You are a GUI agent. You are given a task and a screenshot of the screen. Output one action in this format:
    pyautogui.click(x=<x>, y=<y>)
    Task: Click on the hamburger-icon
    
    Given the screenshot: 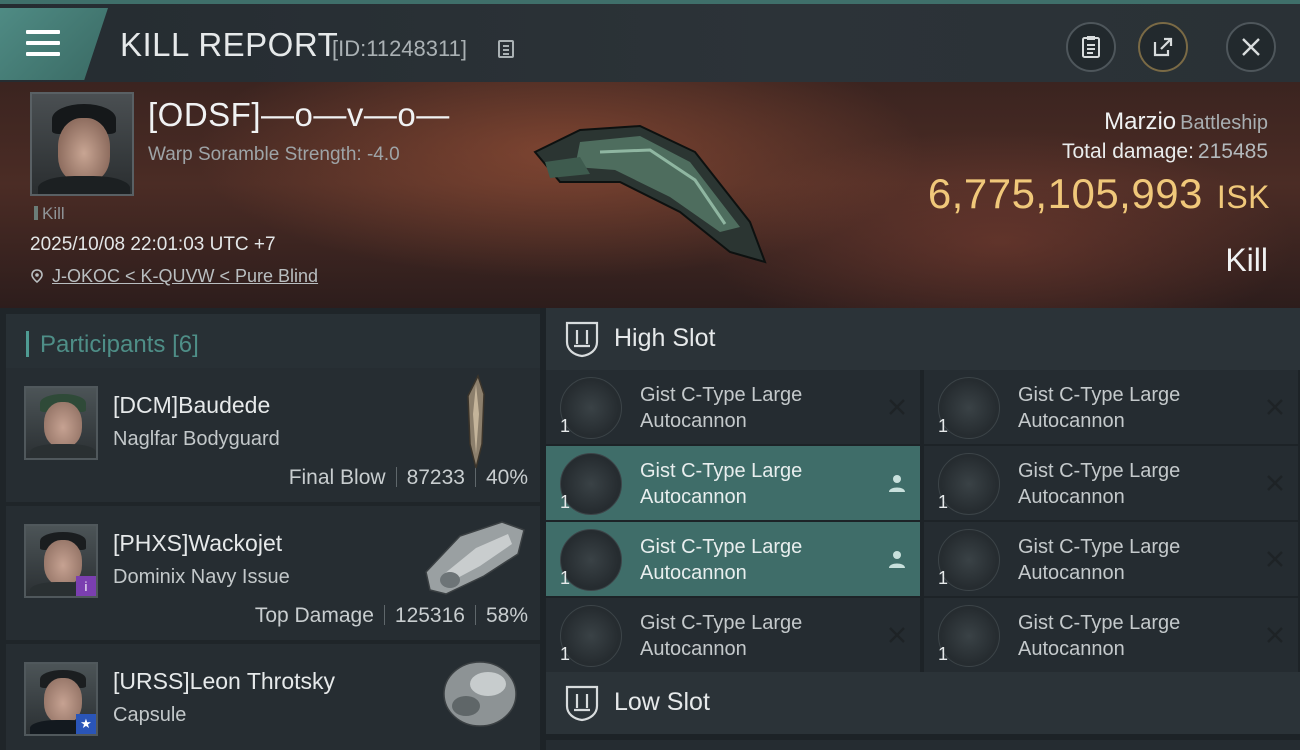 What is the action you would take?
    pyautogui.click(x=43, y=44)
    